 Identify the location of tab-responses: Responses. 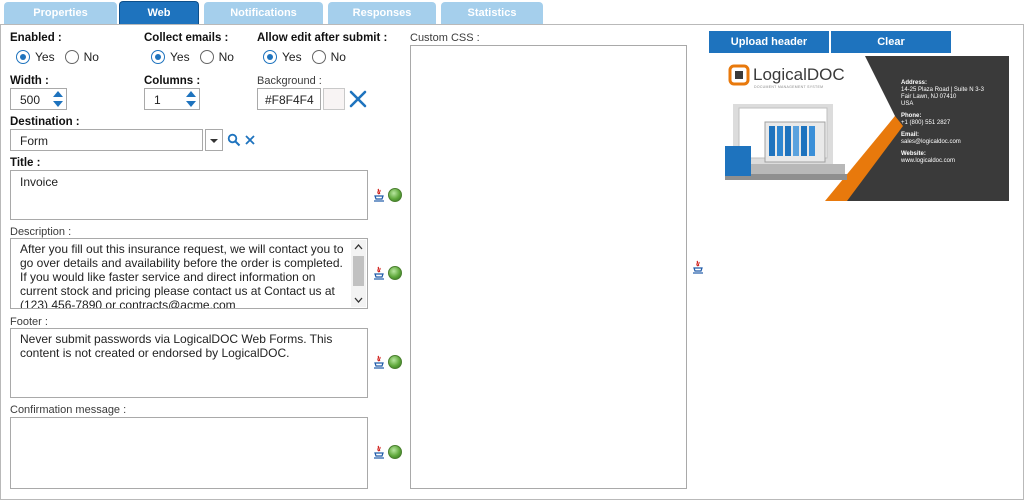
(382, 13).